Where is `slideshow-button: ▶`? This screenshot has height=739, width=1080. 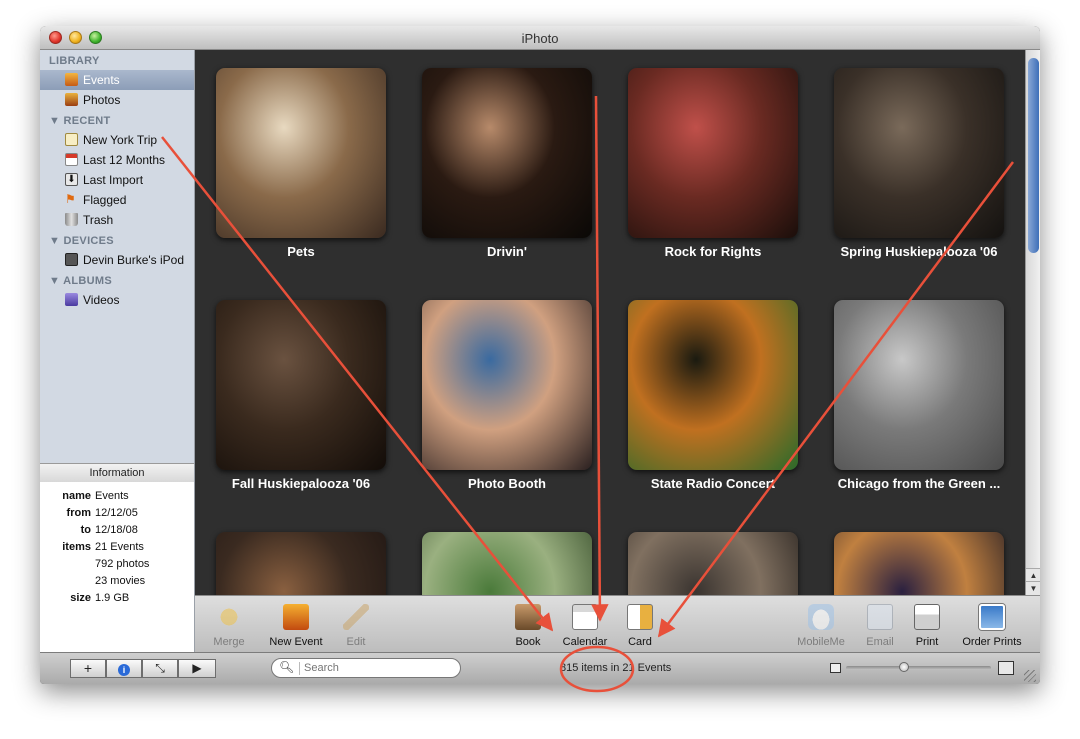 slideshow-button: ▶ is located at coordinates (197, 668).